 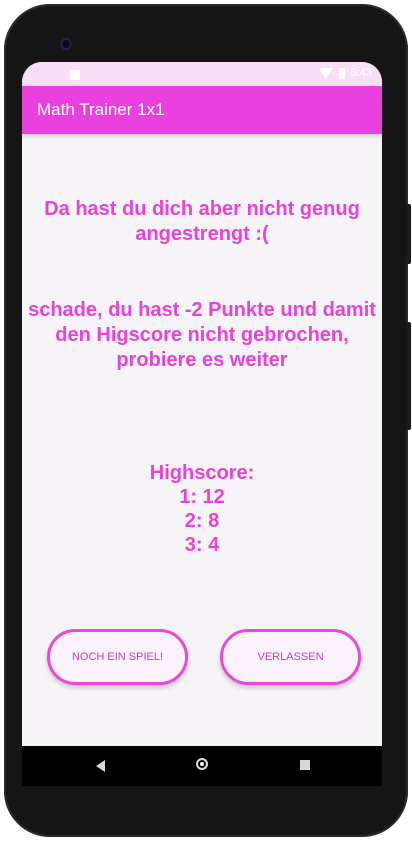 What do you see at coordinates (202, 545) in the screenshot?
I see `highscore-entry-3: 3: 4` at bounding box center [202, 545].